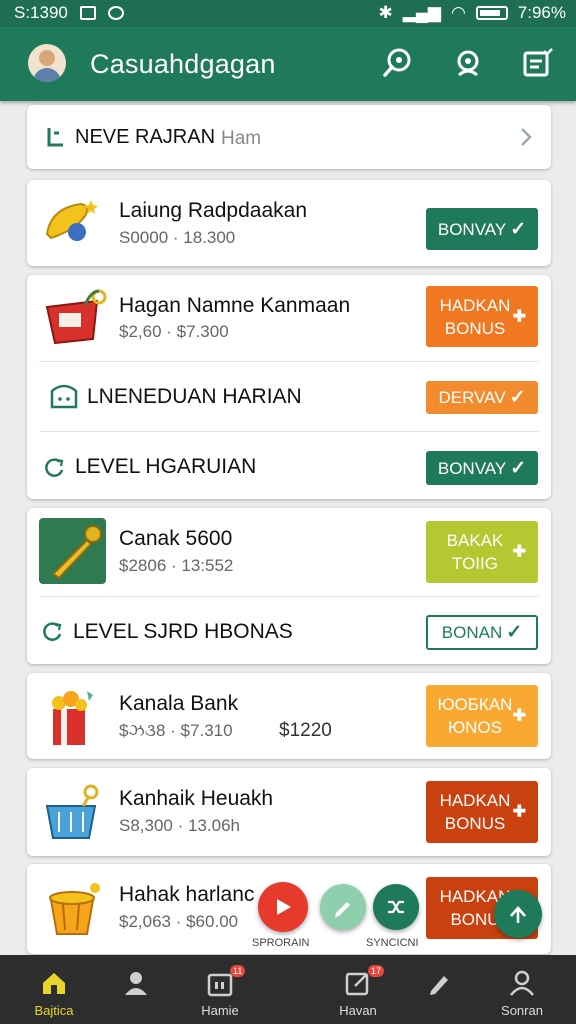  Describe the element at coordinates (115, 13) in the screenshot. I see `sync-icon` at that location.